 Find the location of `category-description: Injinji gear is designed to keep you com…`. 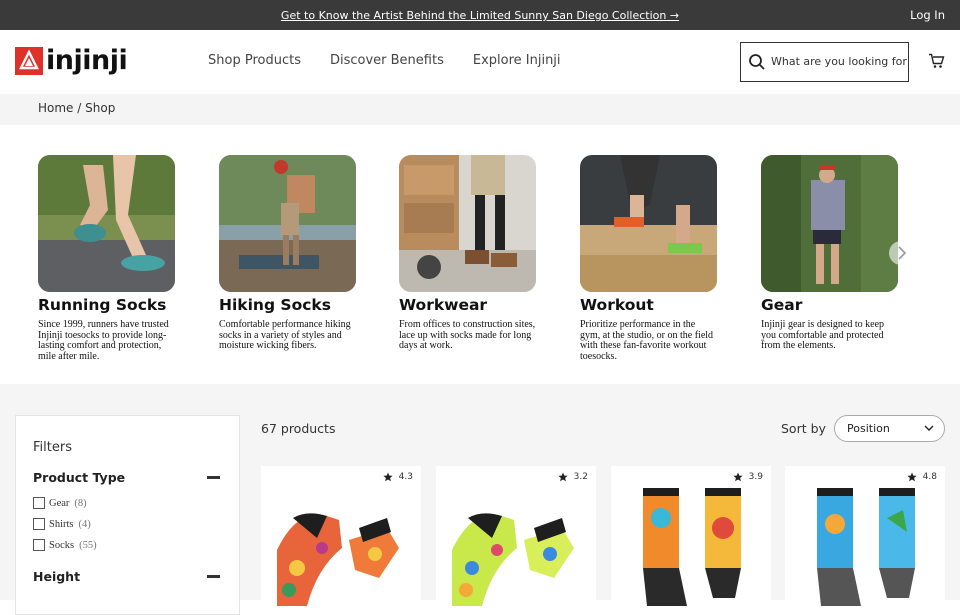

category-description: Injinji gear is designed to keep you com… is located at coordinates (823, 335).